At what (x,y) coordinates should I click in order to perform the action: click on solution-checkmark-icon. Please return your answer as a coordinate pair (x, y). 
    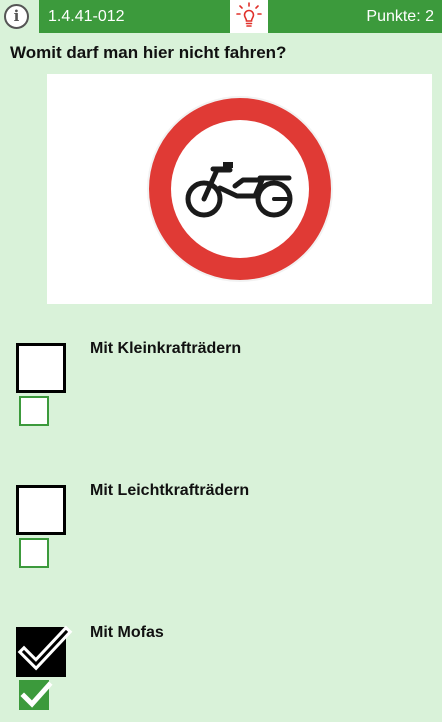
    Looking at the image, I should click on (36, 694).